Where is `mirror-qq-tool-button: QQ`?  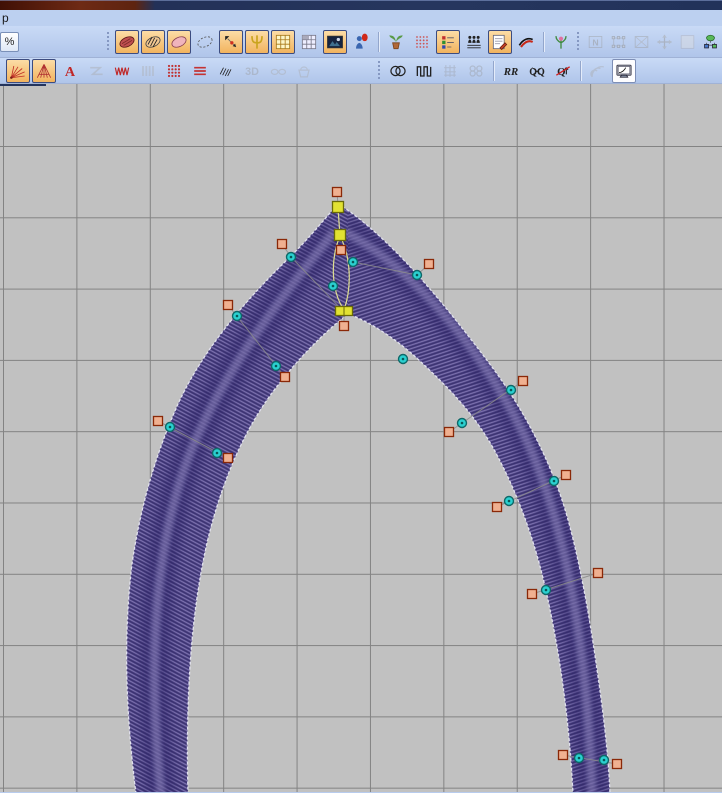
mirror-qq-tool-button: QQ is located at coordinates (537, 71).